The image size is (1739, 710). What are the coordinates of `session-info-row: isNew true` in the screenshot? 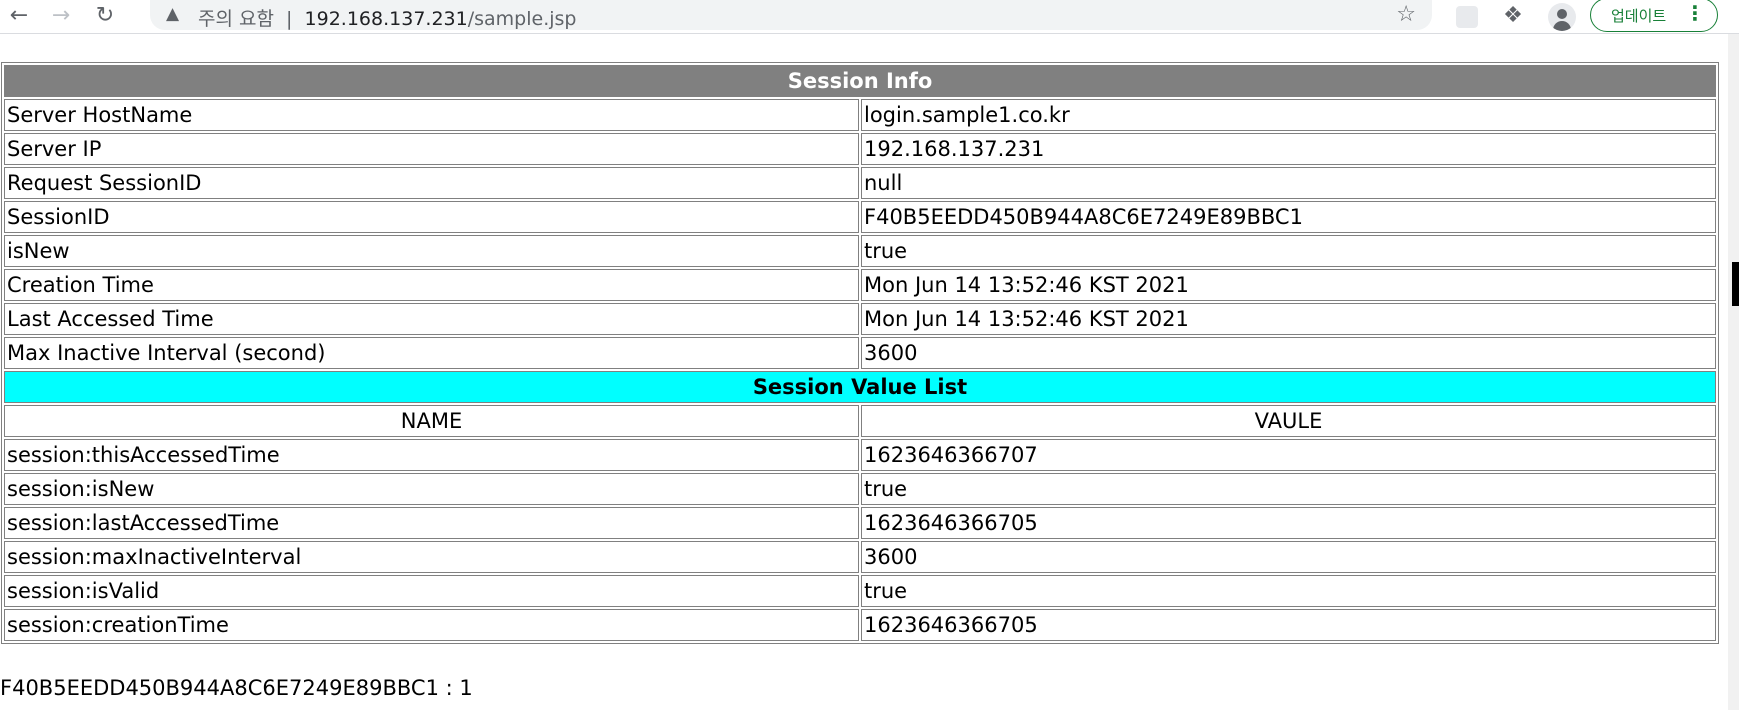 It's located at (860, 251).